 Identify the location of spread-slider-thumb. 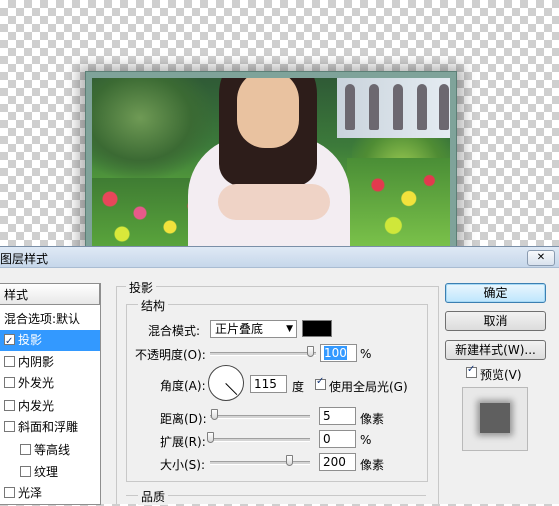
(210, 437).